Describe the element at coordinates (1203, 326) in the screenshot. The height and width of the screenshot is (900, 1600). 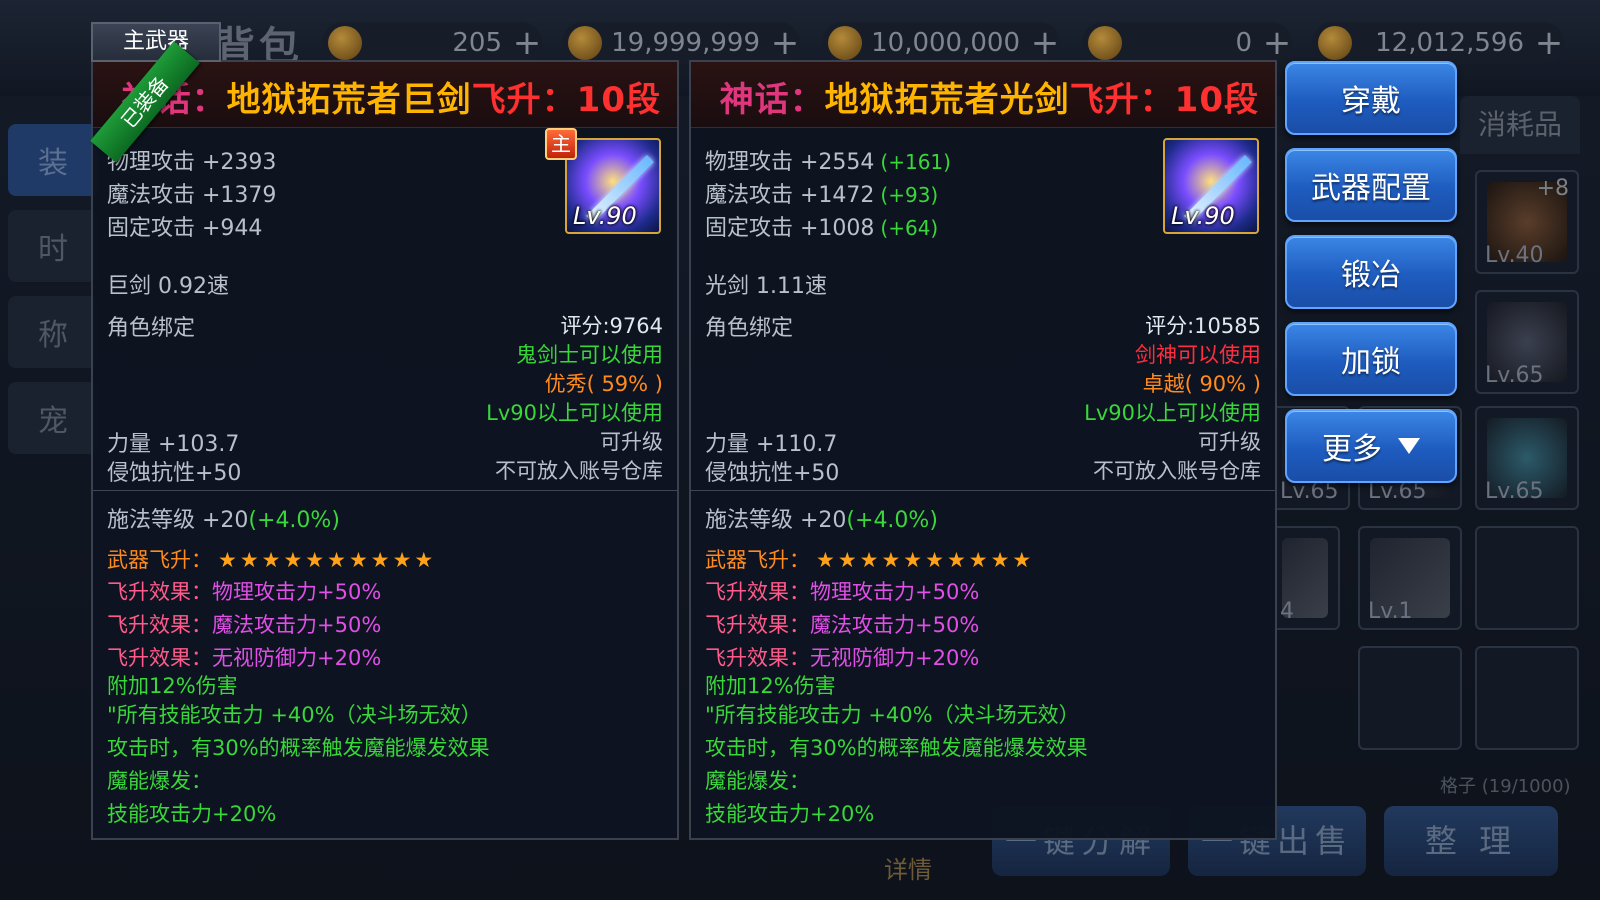
I see `item-score: 评分:10585` at that location.